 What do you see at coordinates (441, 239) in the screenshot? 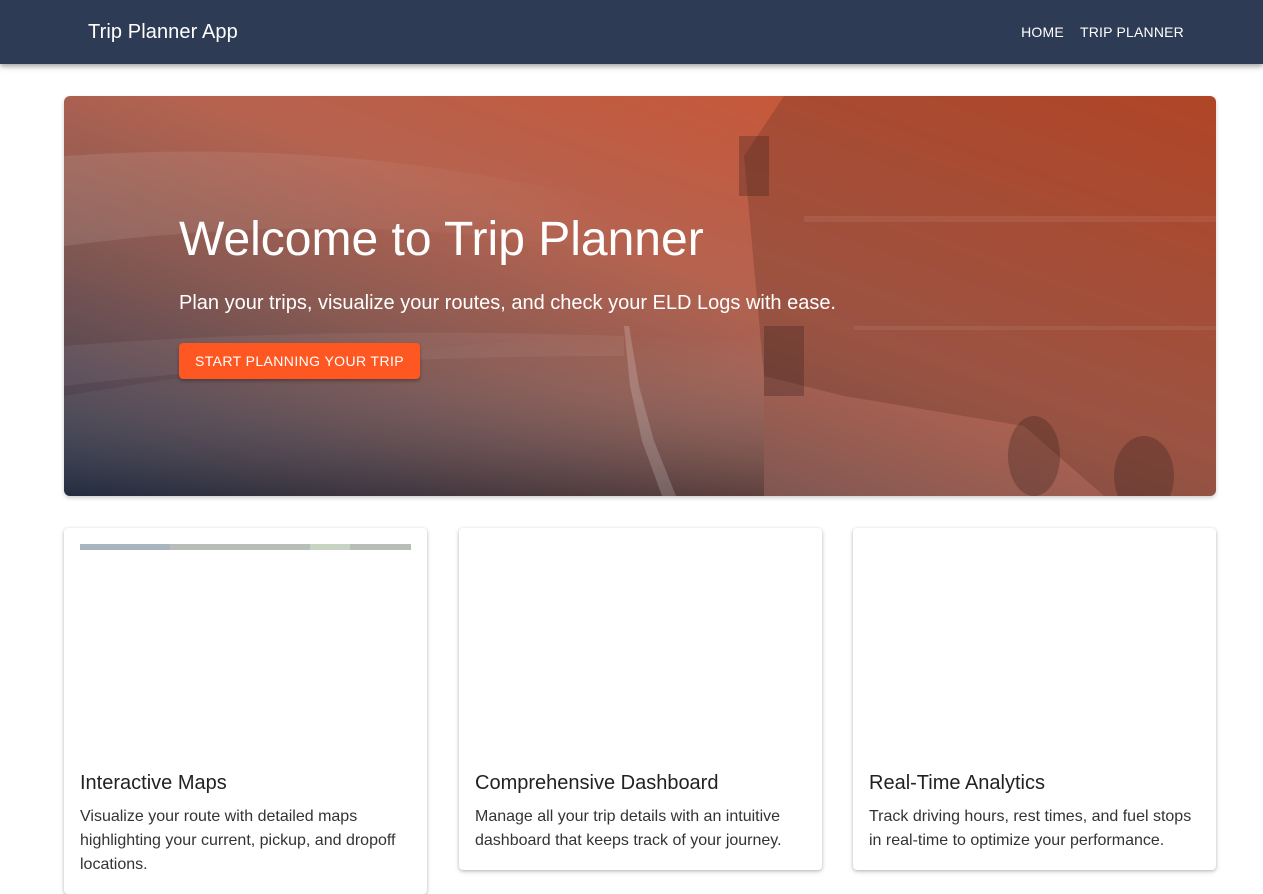
I see `hero-title: Welcome to Trip Planner` at bounding box center [441, 239].